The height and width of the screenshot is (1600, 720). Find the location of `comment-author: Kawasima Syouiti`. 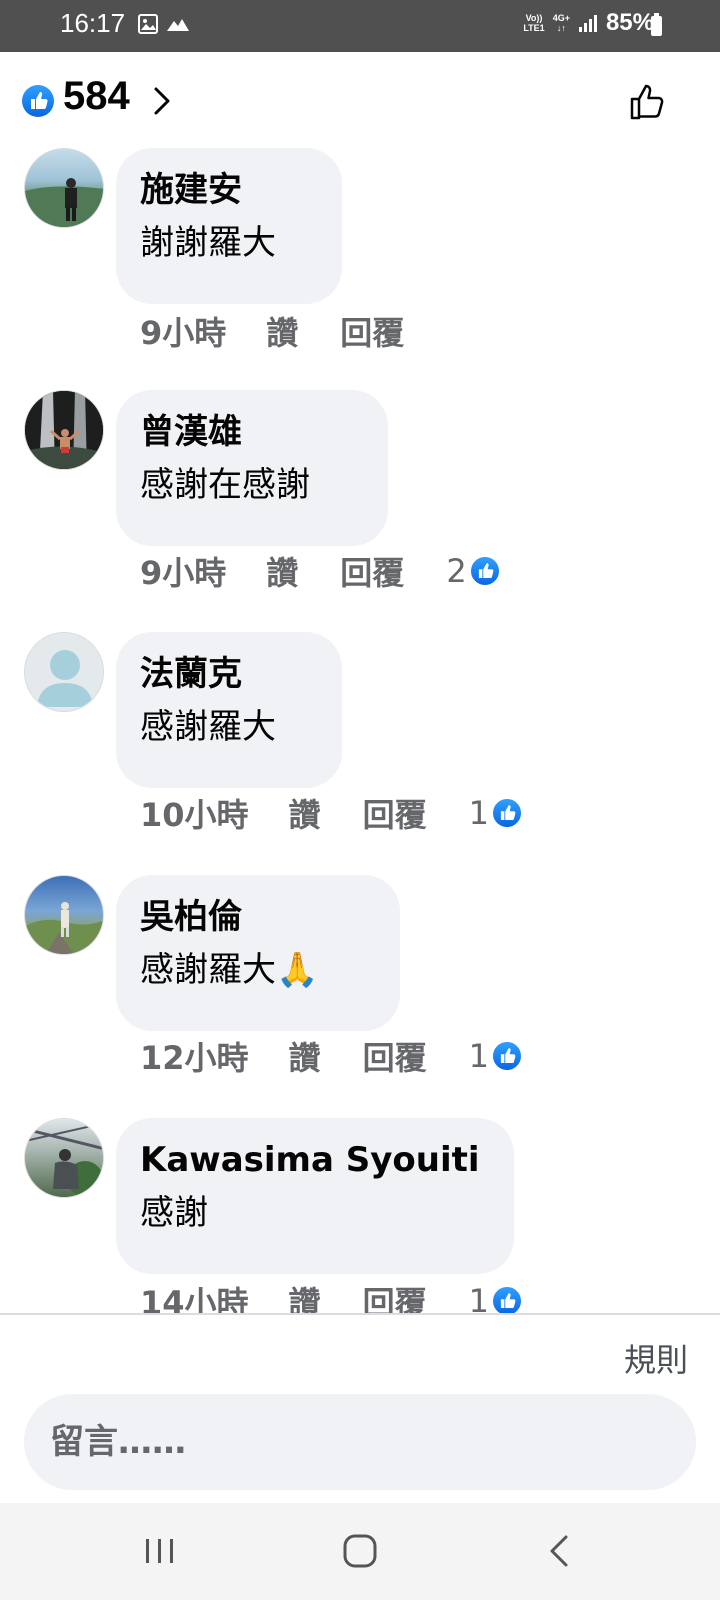

comment-author: Kawasima Syouiti is located at coordinates (315, 1160).